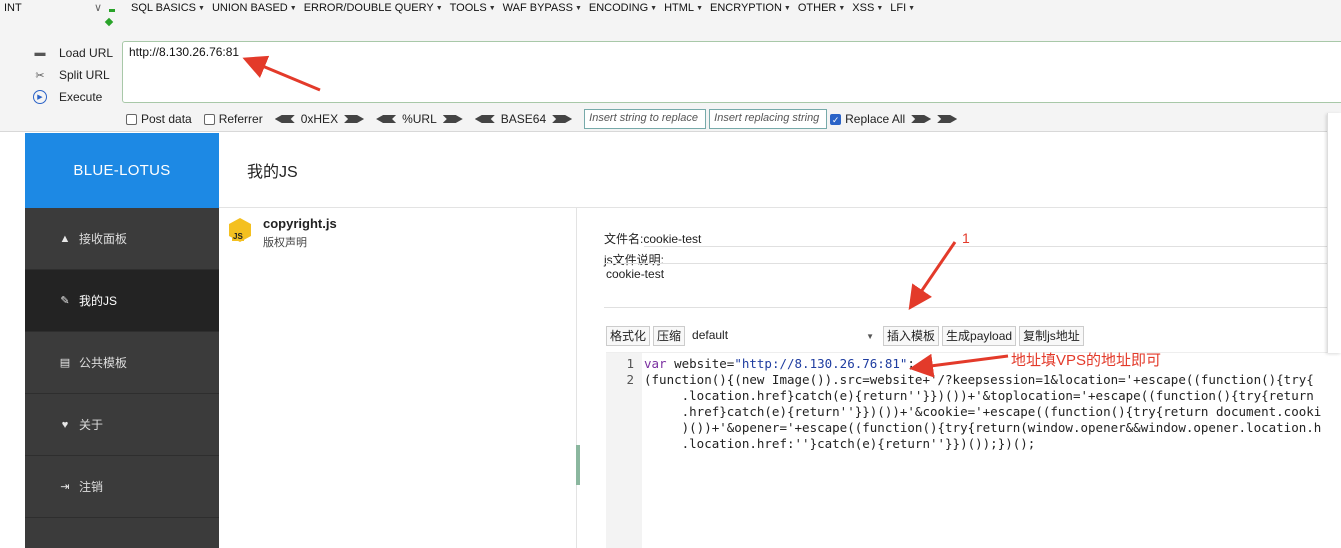 This screenshot has width=1341, height=548. Describe the element at coordinates (992, 246) in the screenshot. I see `divider` at that location.